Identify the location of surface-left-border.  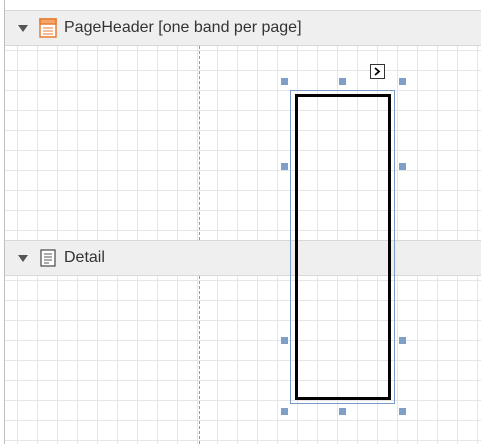
(4, 222).